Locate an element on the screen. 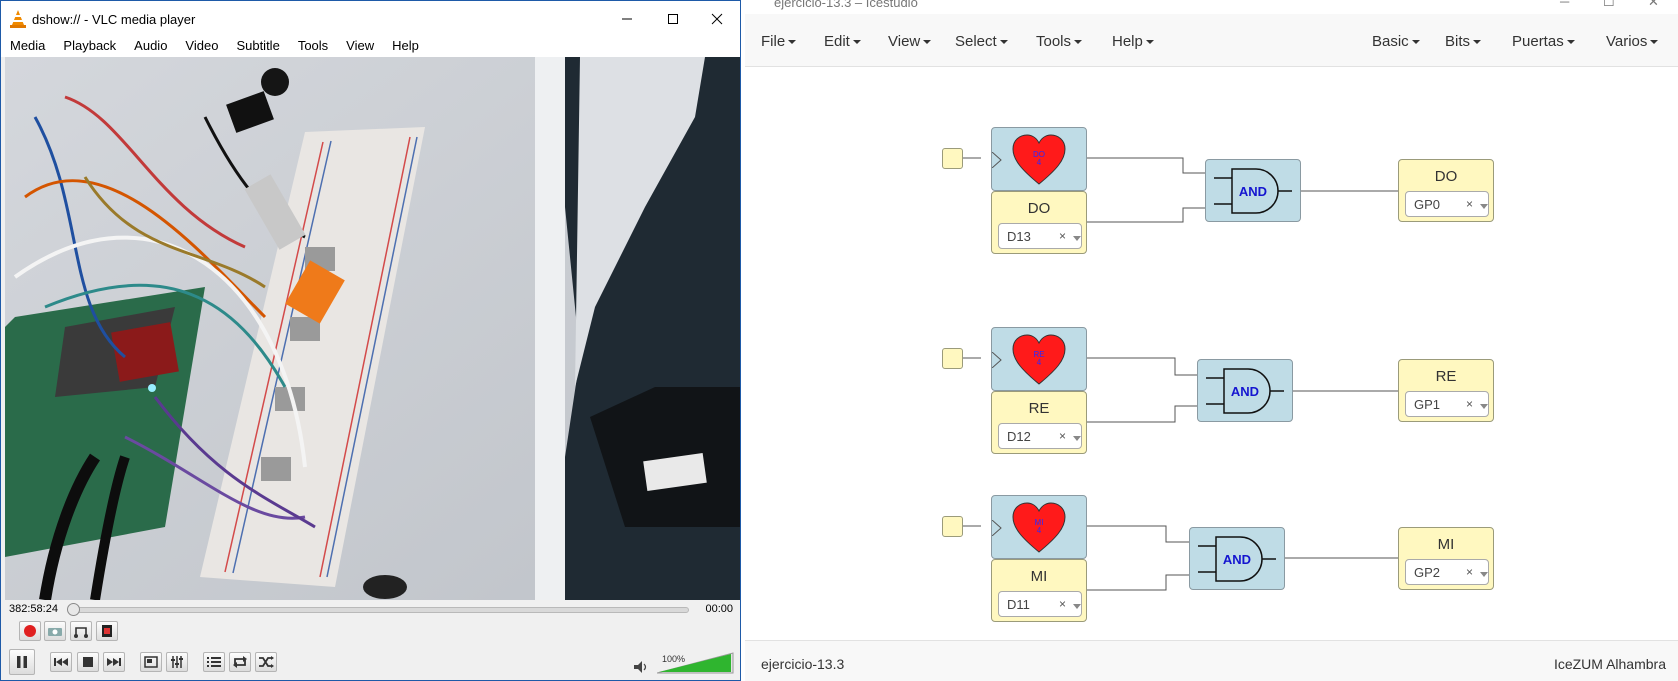 This screenshot has width=1678, height=681. previous-button is located at coordinates (61, 662).